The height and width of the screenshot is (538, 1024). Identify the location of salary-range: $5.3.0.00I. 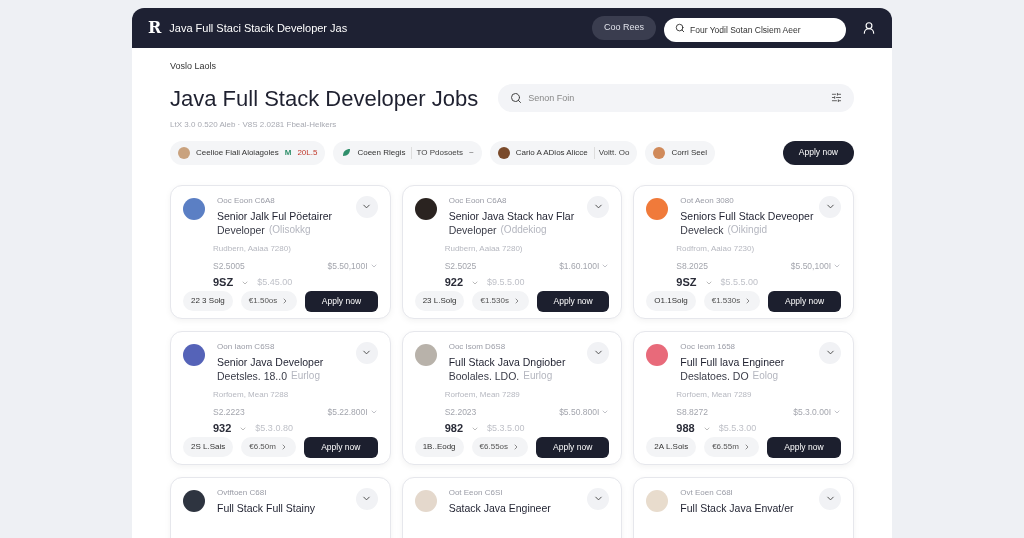
(812, 412).